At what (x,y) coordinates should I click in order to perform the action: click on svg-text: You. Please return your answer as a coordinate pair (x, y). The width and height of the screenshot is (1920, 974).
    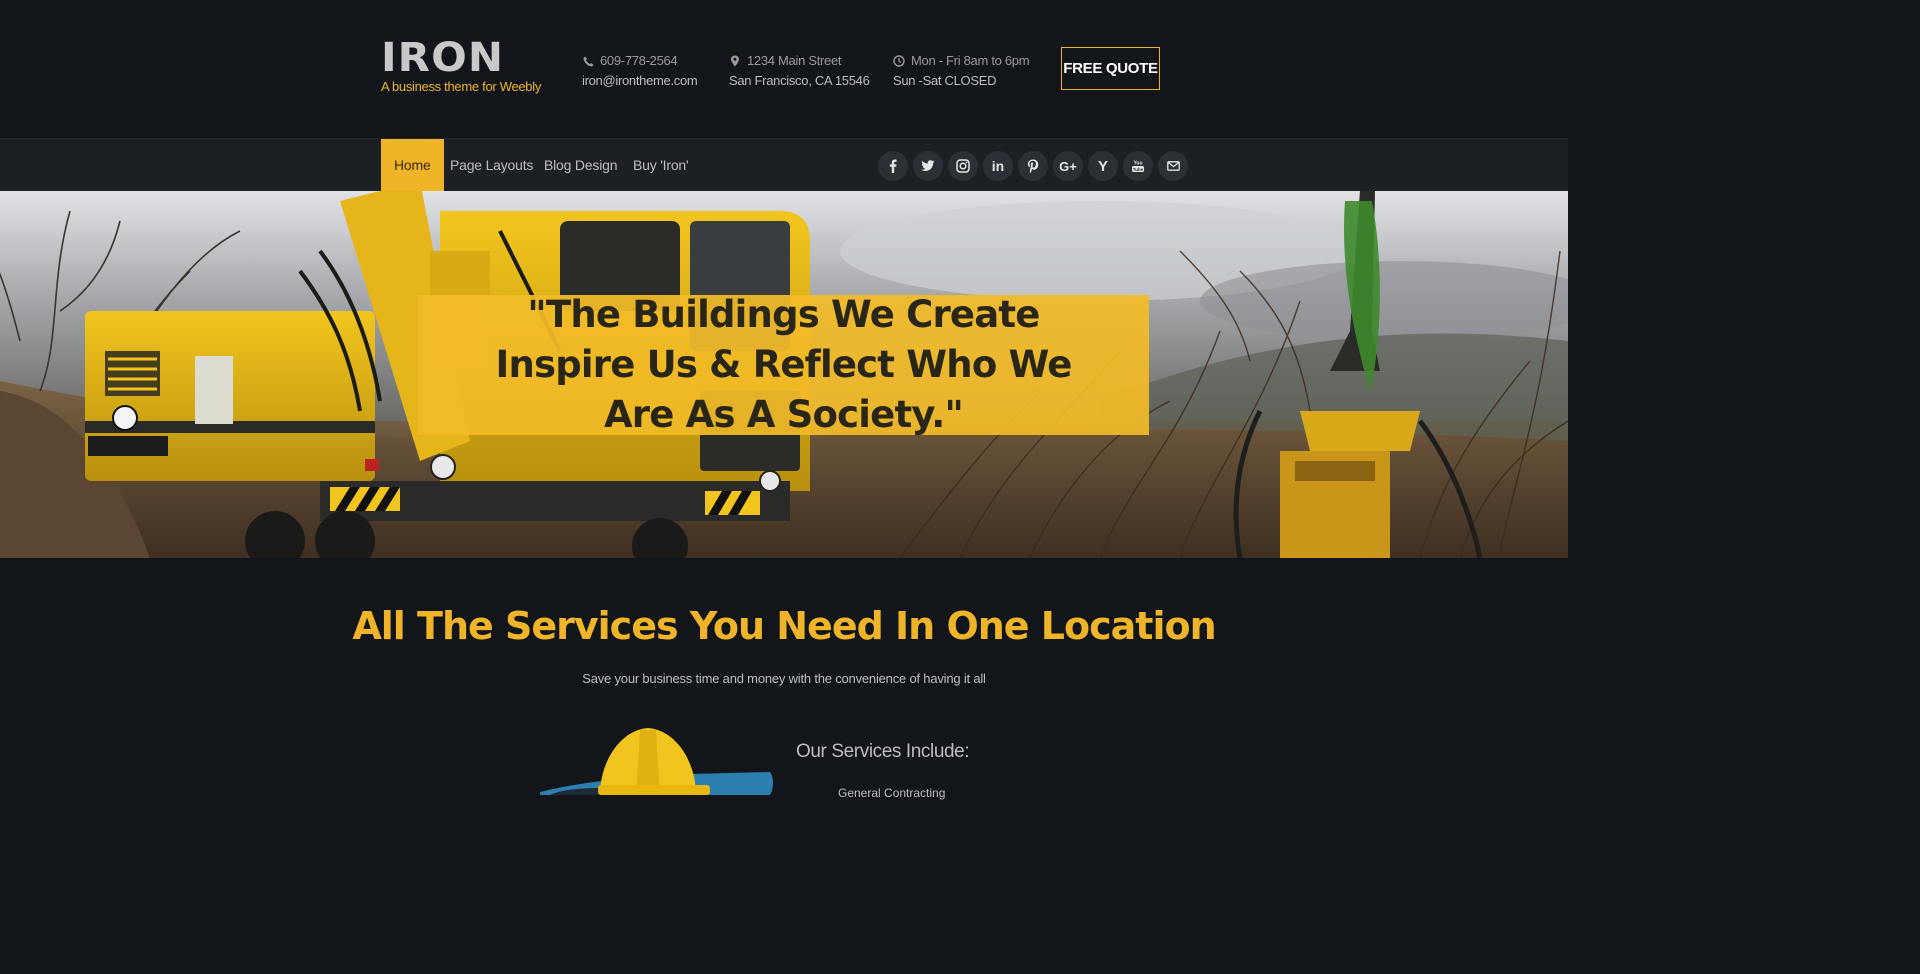
    Looking at the image, I should click on (1137, 164).